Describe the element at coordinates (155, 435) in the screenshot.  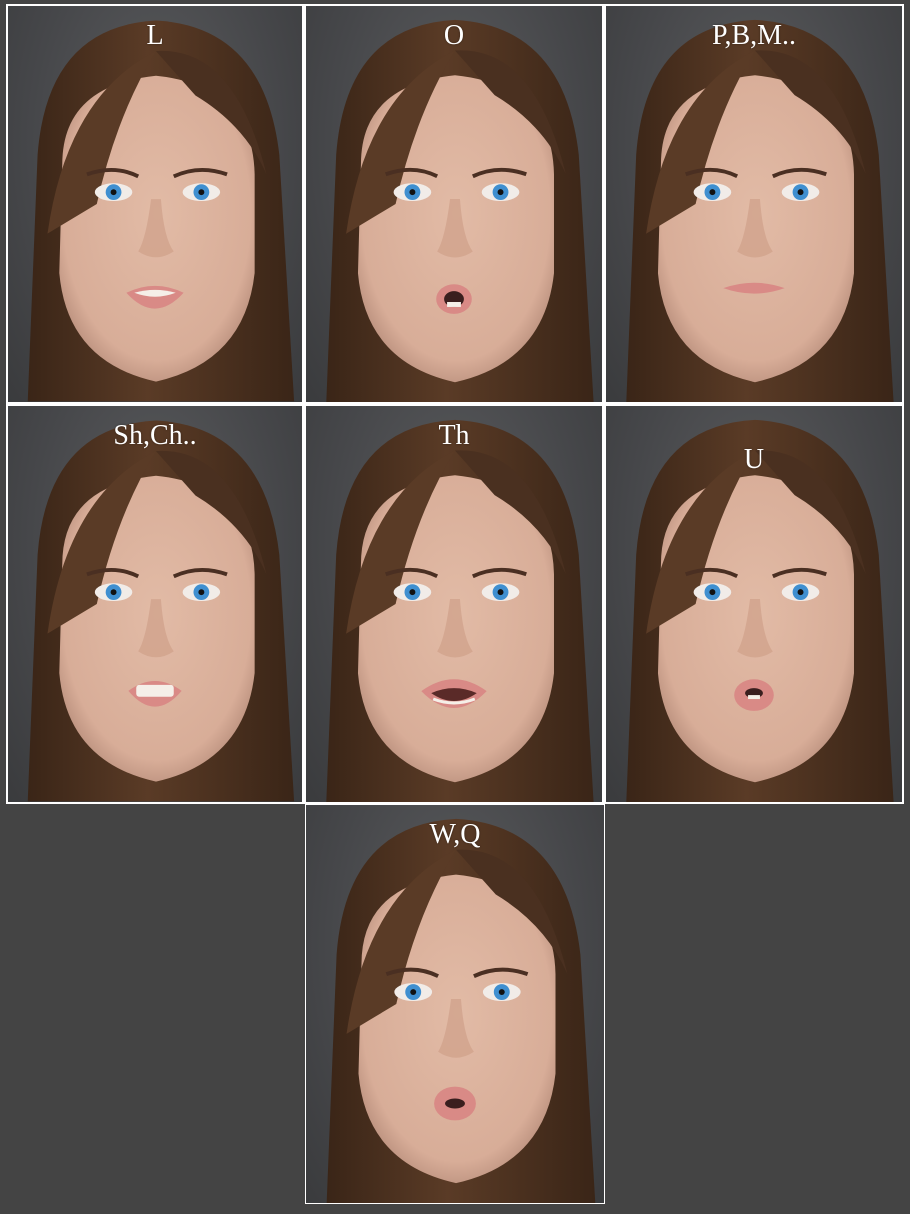
I see `viseme-label-shch: Sh,Ch..` at that location.